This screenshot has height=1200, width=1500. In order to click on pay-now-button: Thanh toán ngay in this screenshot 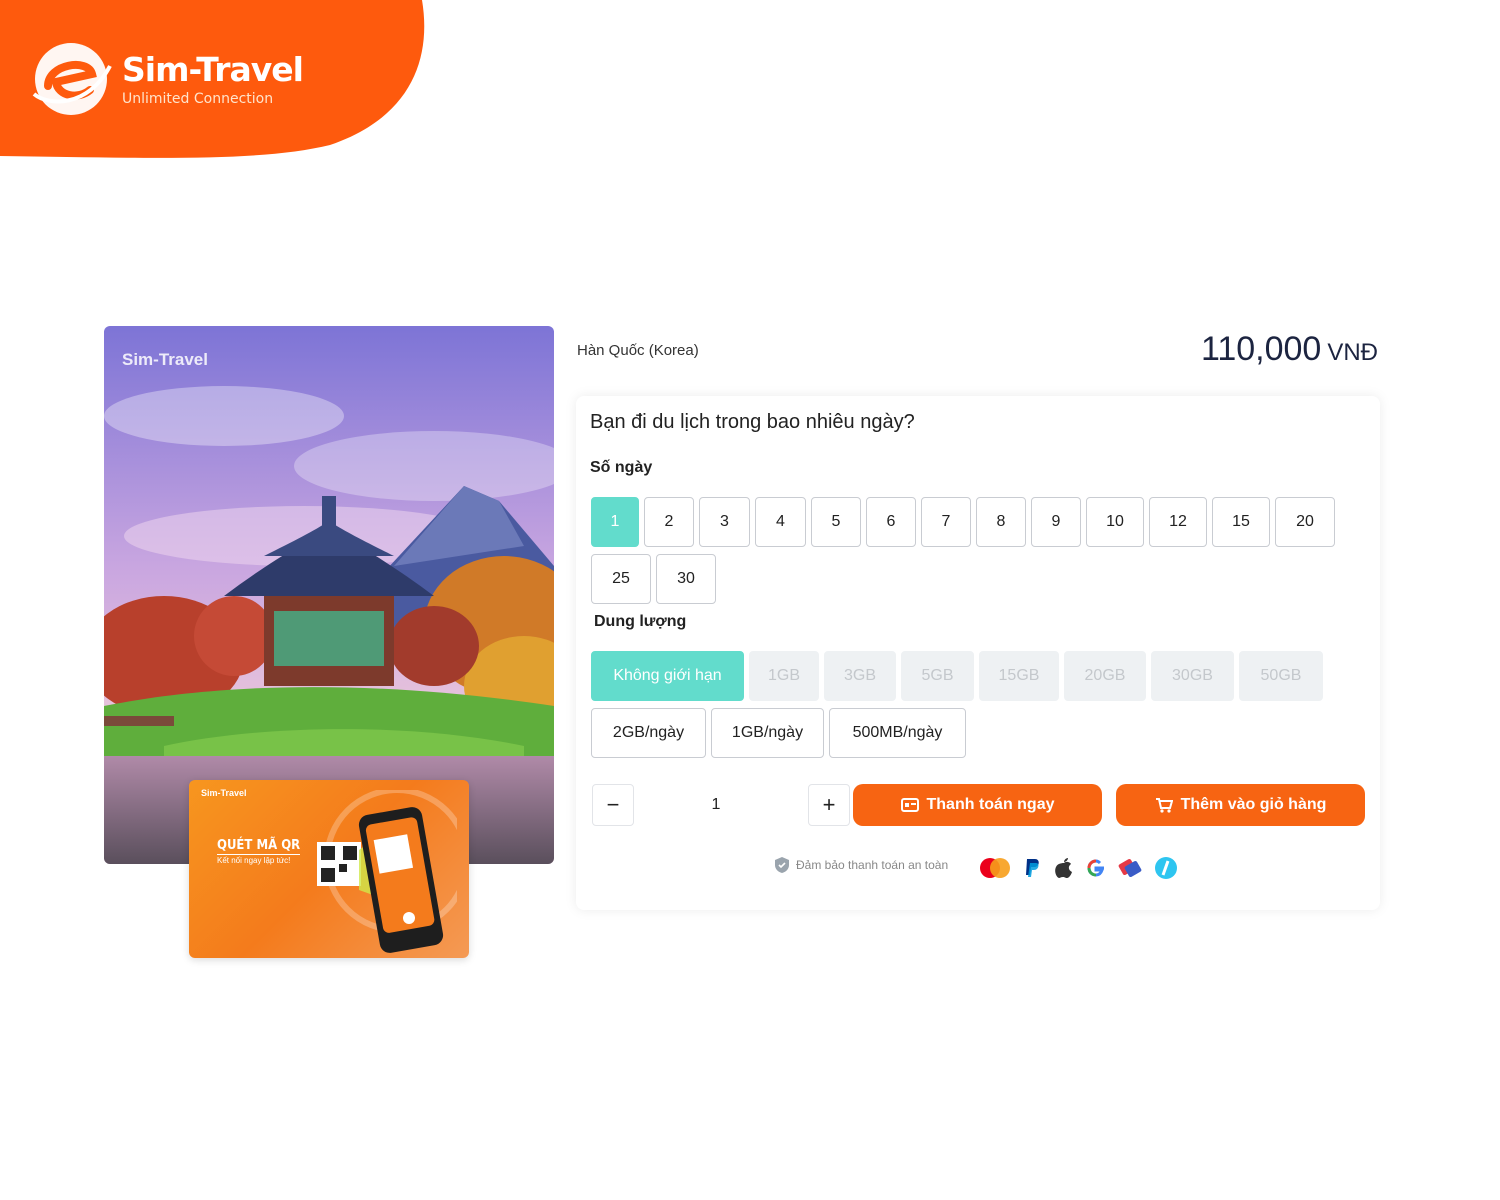, I will do `click(977, 805)`.